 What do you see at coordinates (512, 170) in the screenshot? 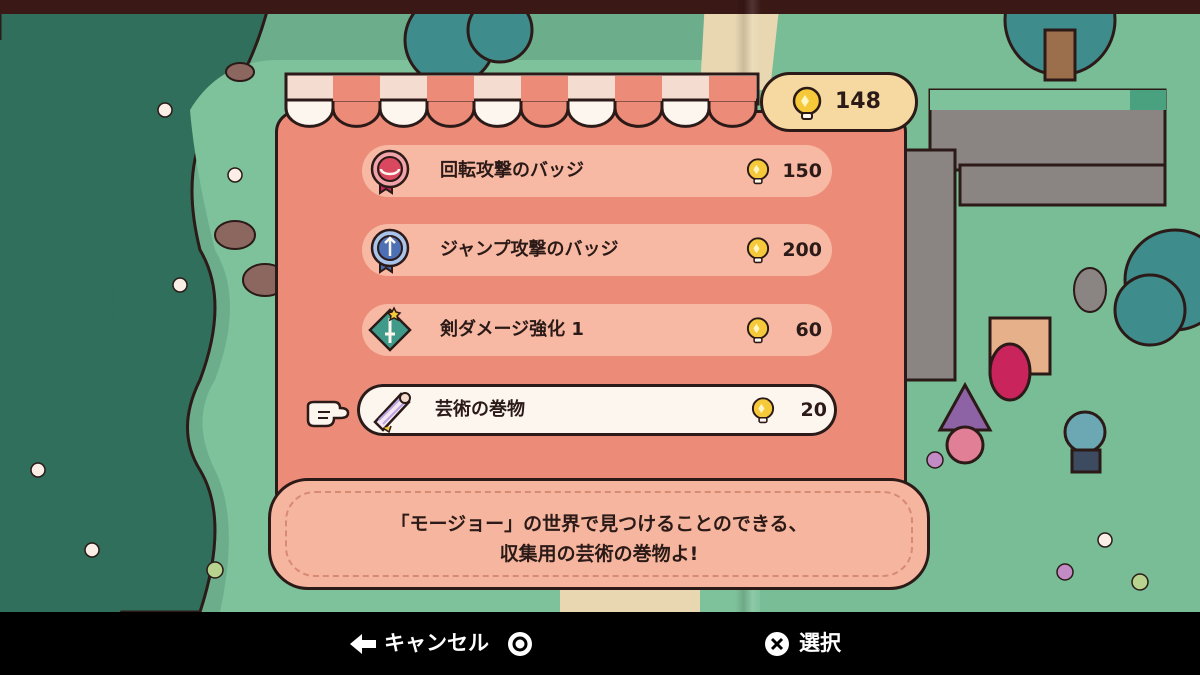
I see `item-name: 回転攻撃のバッジ` at bounding box center [512, 170].